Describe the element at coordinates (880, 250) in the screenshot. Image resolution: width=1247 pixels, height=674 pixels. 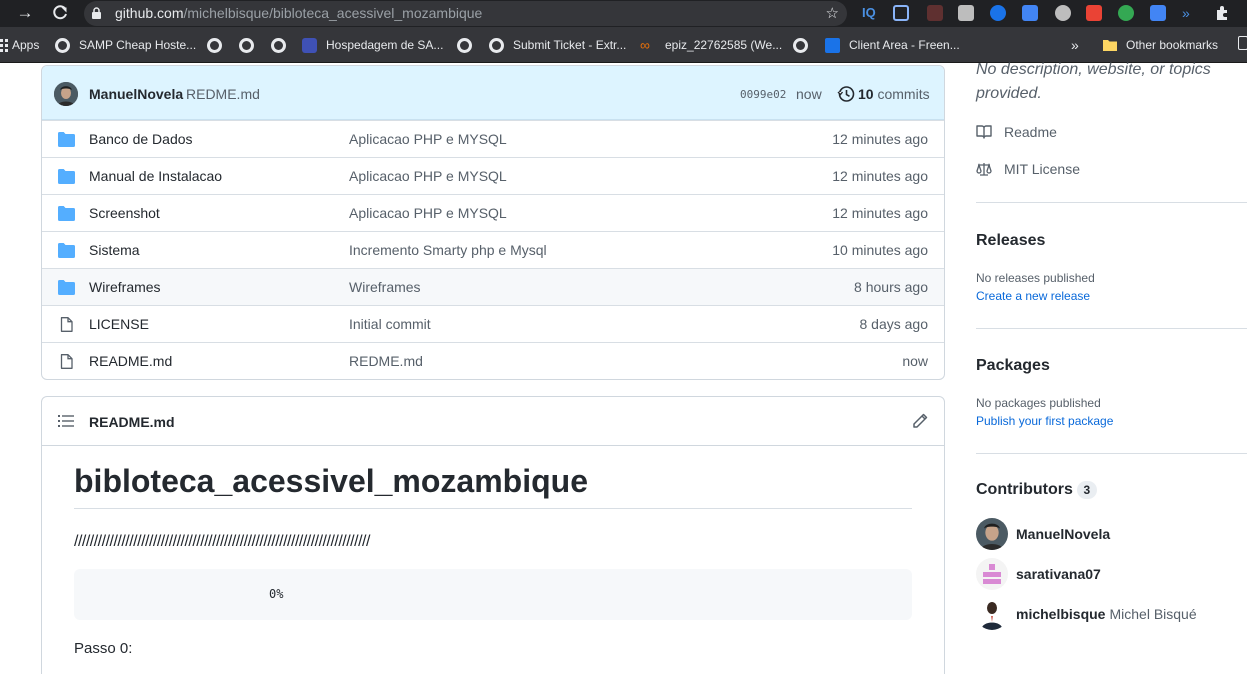
I see `file-commit-time: 10 minutes ago` at that location.